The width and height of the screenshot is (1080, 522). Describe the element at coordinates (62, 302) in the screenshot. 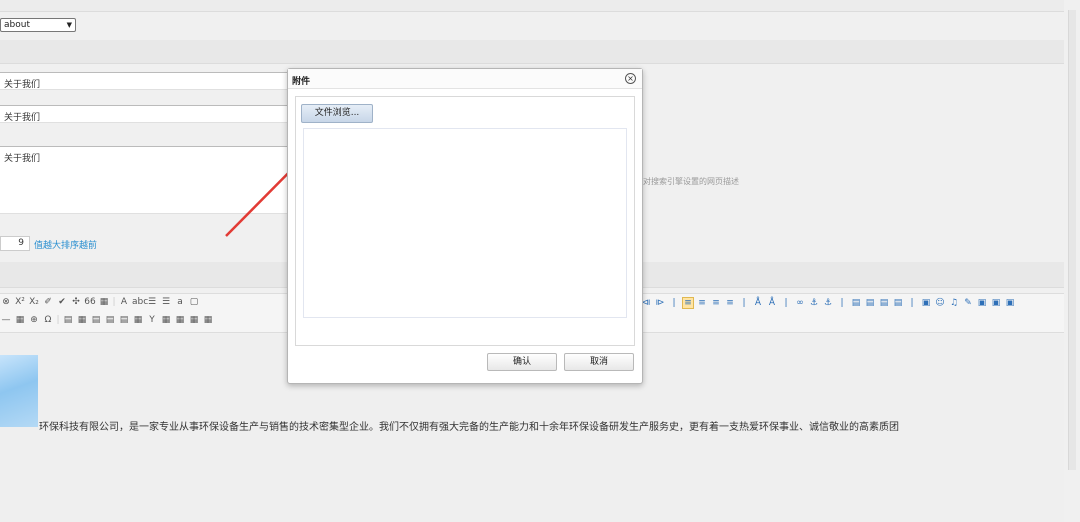

I see `toolbar-button: ✔` at that location.